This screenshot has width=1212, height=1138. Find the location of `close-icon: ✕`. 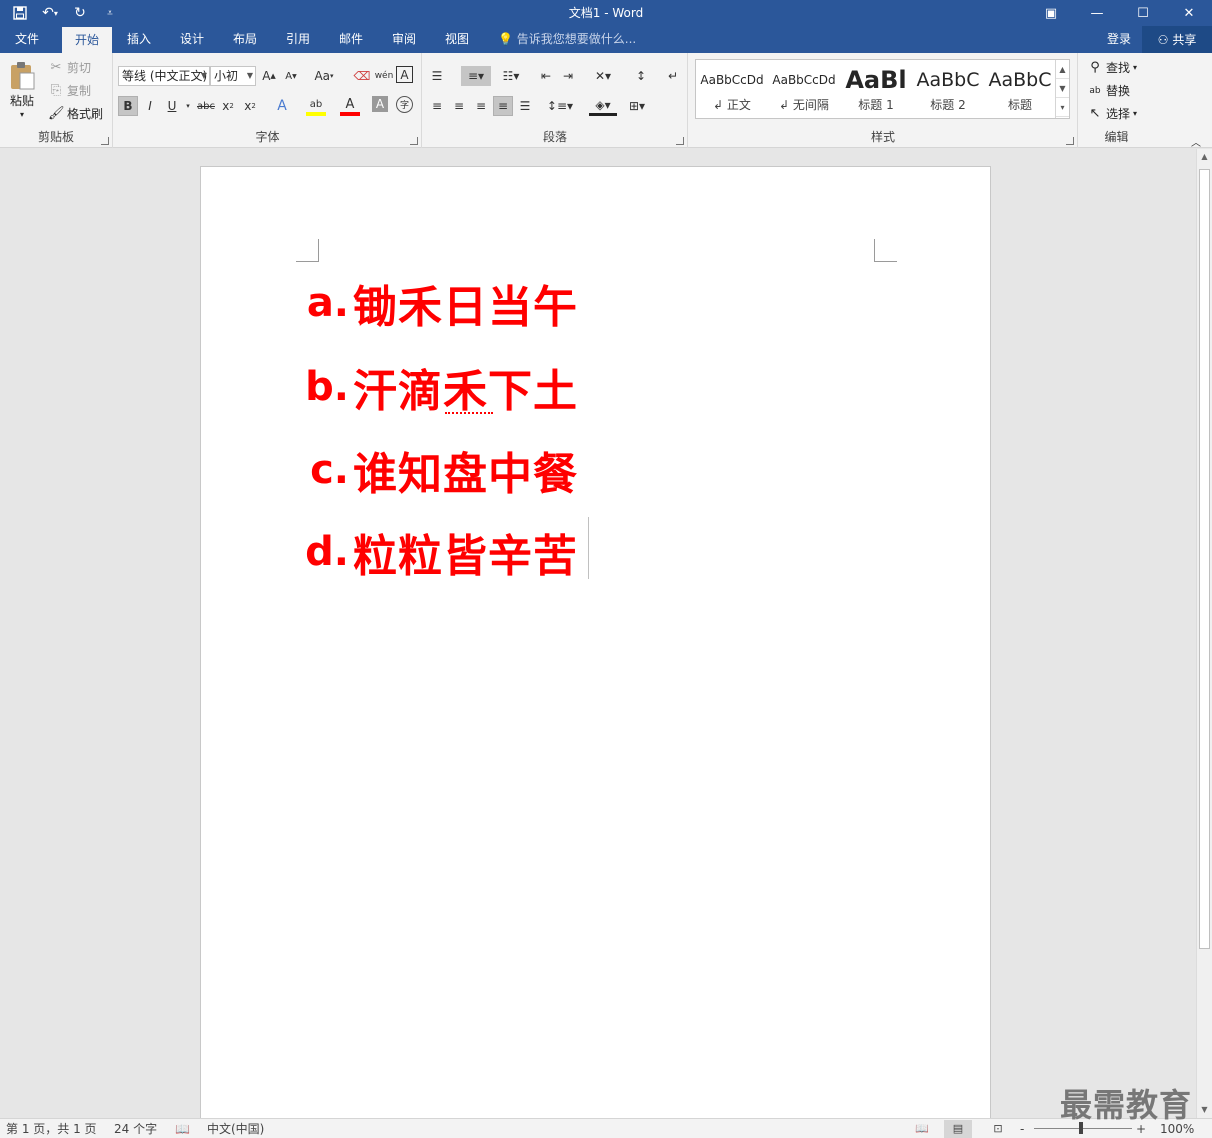

close-icon: ✕ is located at coordinates (1189, 13).